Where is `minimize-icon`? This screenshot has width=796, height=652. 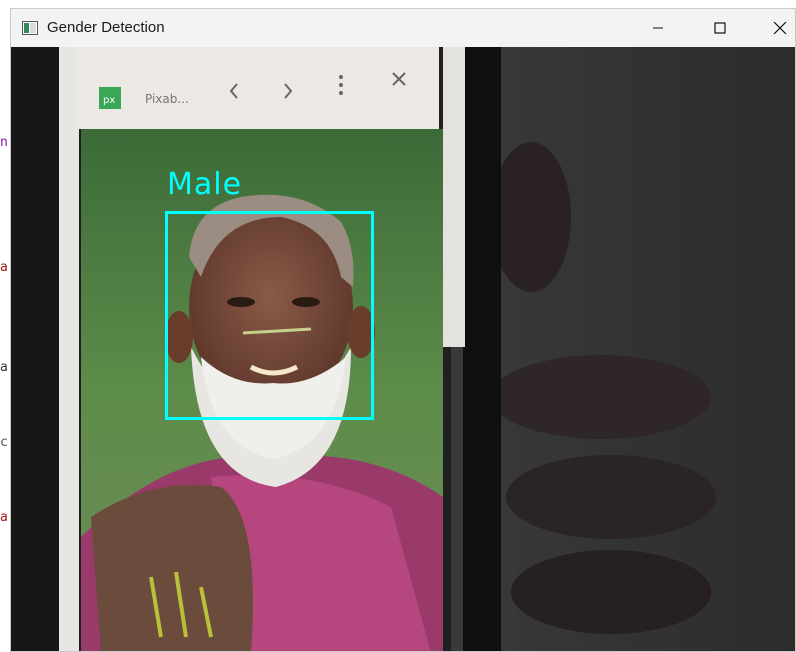
minimize-icon is located at coordinates (658, 28).